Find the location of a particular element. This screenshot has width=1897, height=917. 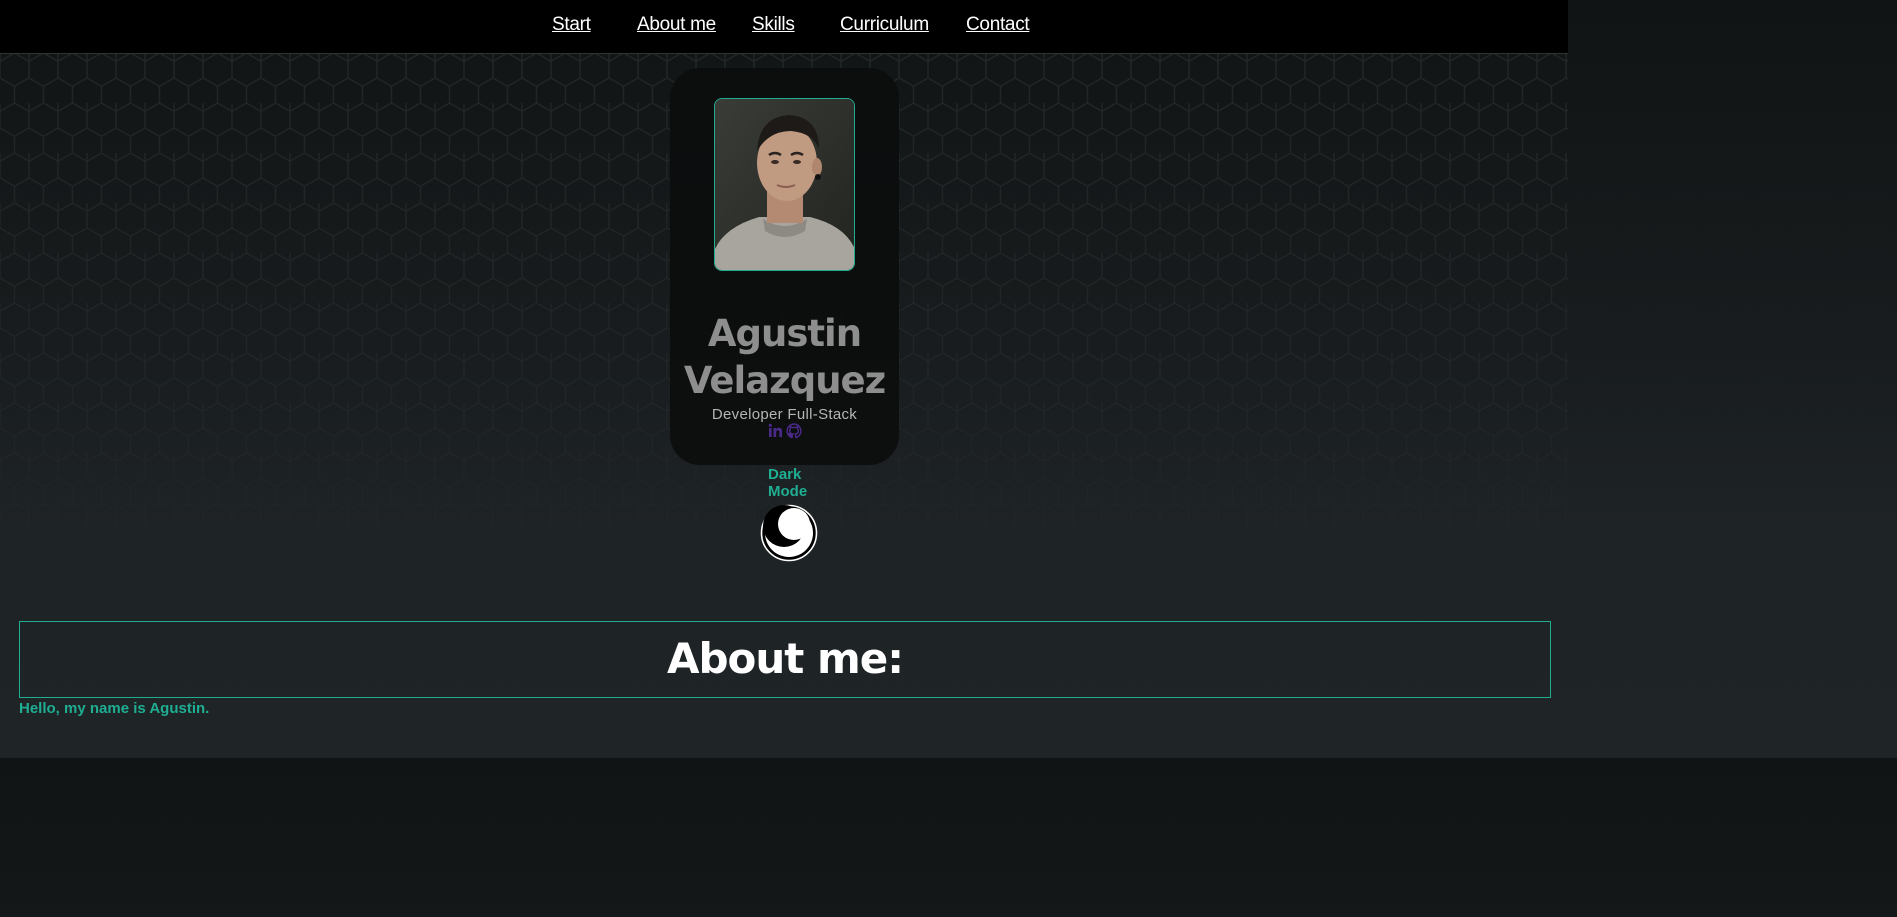

profile-photo is located at coordinates (784, 184).